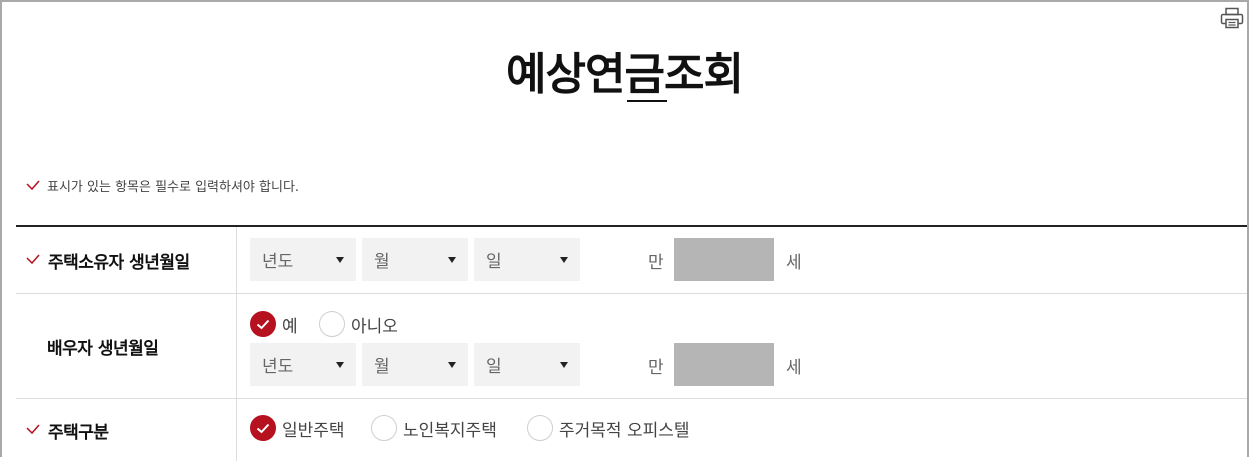  Describe the element at coordinates (656, 263) in the screenshot. I see `owner-age-prefix: 만` at that location.